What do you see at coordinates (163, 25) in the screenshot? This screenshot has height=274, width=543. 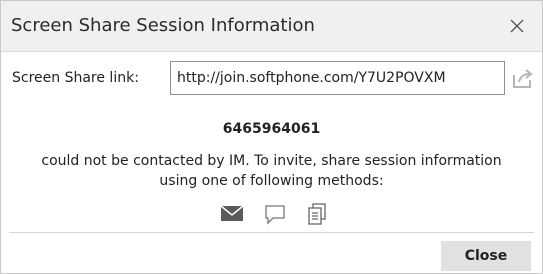 I see `dialog-title: Screen Share Session Information` at bounding box center [163, 25].